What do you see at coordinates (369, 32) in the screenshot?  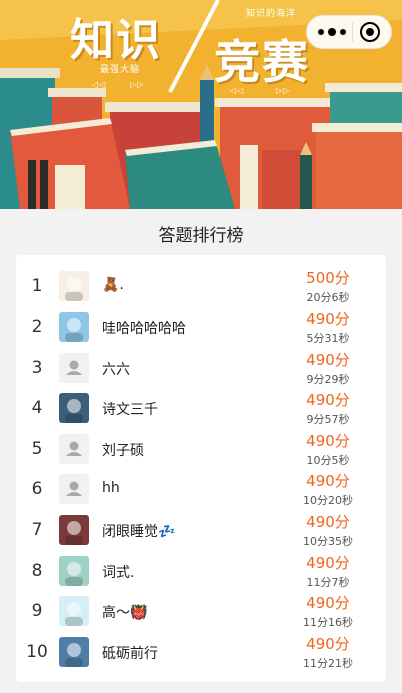 I see `target-icon` at bounding box center [369, 32].